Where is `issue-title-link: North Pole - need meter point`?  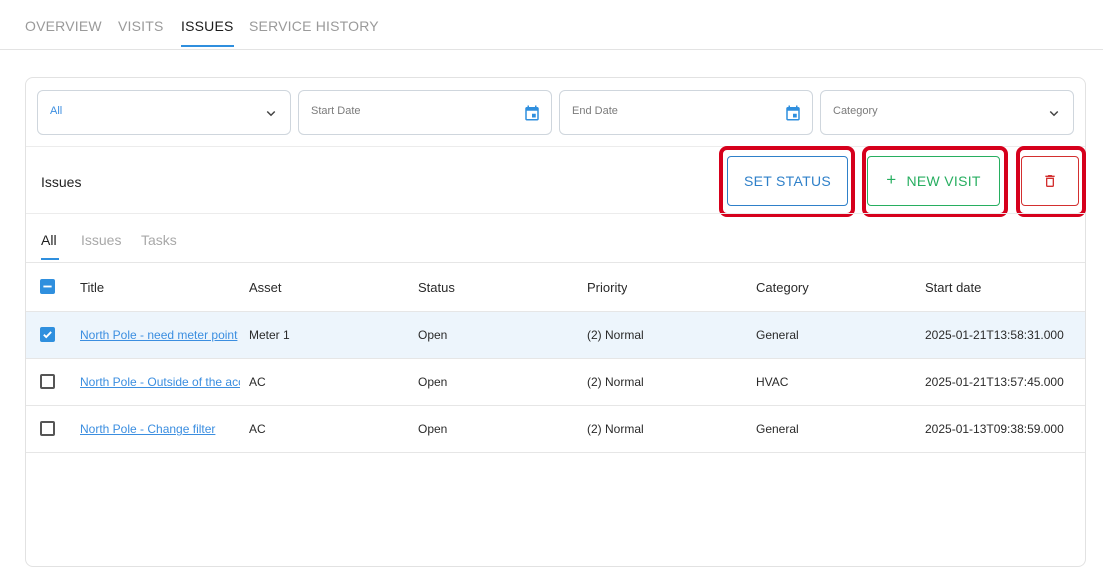
issue-title-link: North Pole - need meter point is located at coordinates (160, 335).